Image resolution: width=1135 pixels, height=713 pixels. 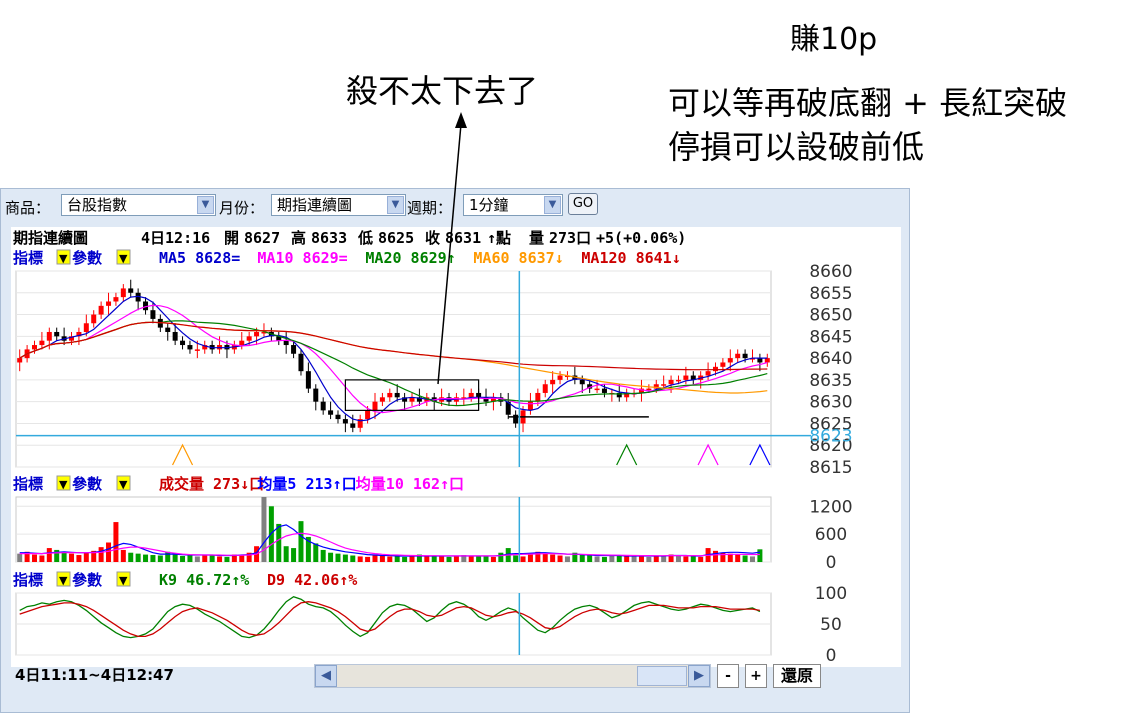 I want to click on price-tick-label: 8650, so click(x=830, y=316).